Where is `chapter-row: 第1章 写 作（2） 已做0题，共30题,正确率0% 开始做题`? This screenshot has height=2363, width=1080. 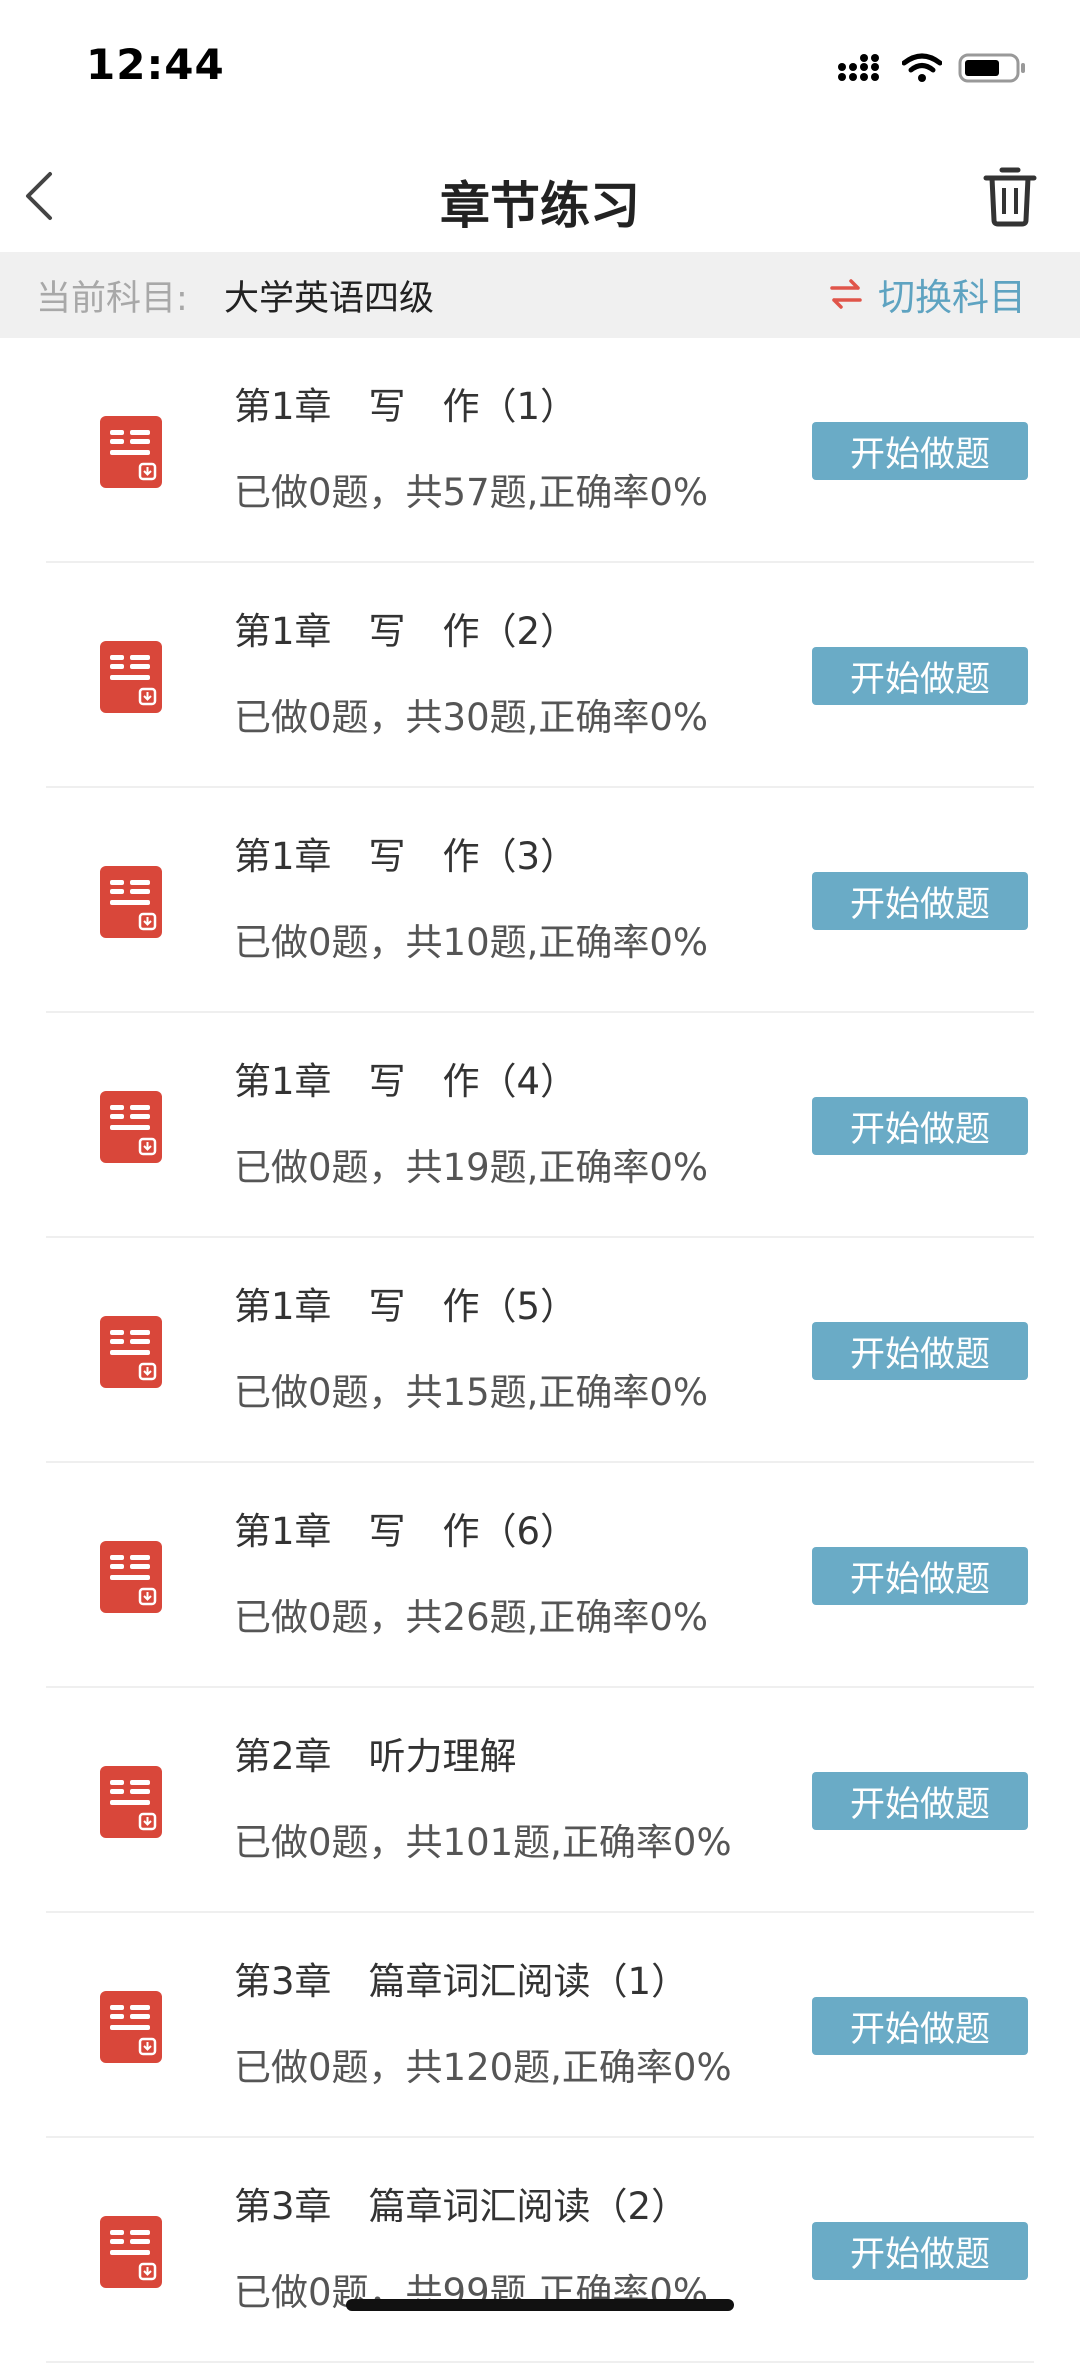
chapter-row: 第1章 写 作（2） 已做0题，共30题,正确率0% 开始做题 is located at coordinates (540, 675).